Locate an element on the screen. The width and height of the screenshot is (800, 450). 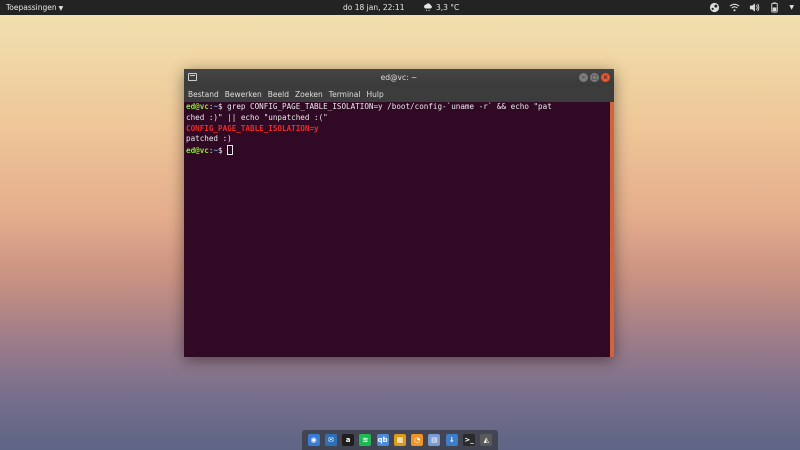
menu-bestand: Bestand is located at coordinates (203, 94).